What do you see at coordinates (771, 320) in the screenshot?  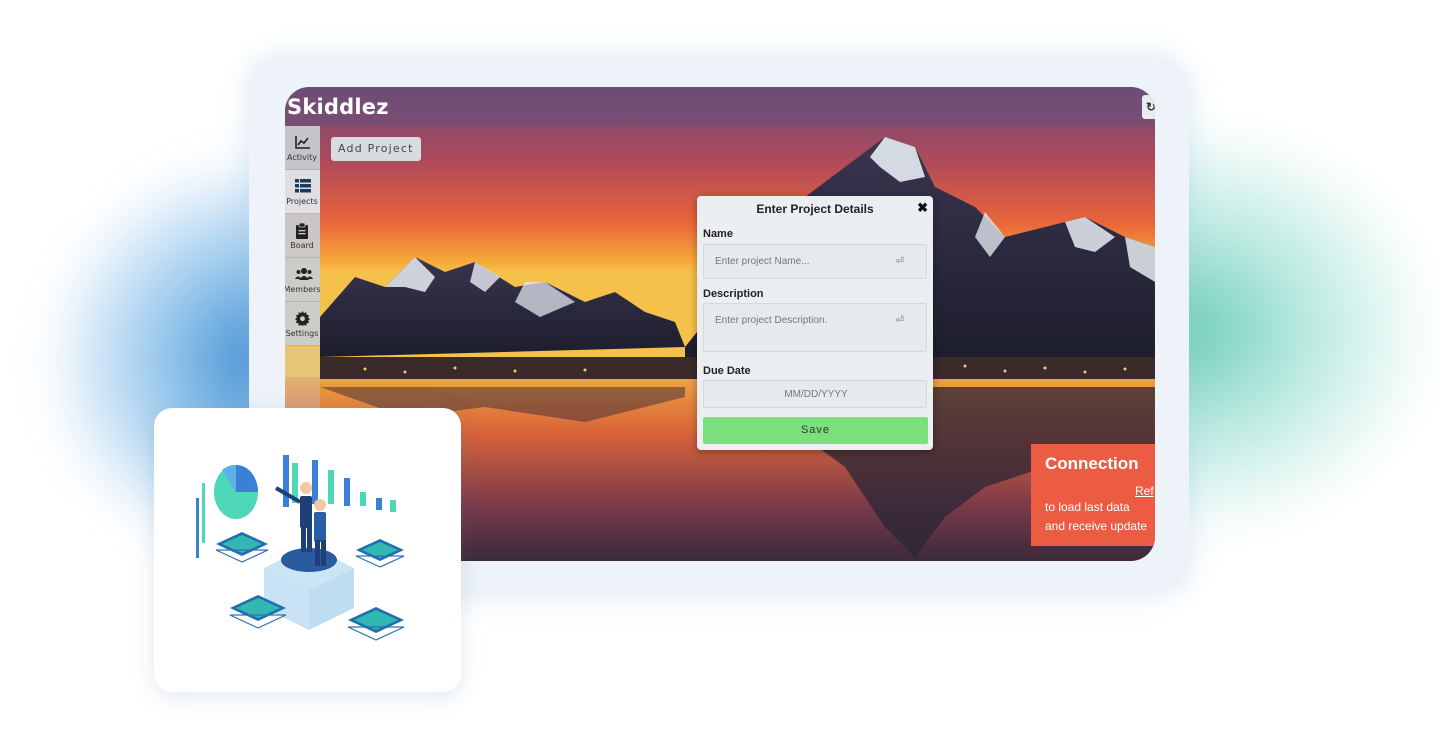 I see `description-placeholder: Enter project Description.` at bounding box center [771, 320].